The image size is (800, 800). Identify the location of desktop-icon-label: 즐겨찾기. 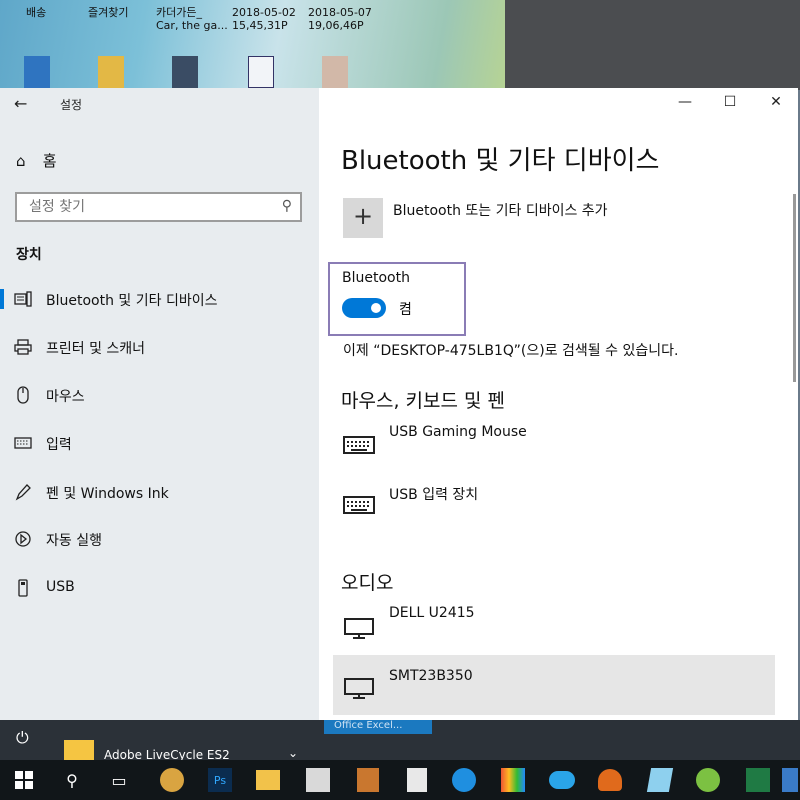
(108, 12).